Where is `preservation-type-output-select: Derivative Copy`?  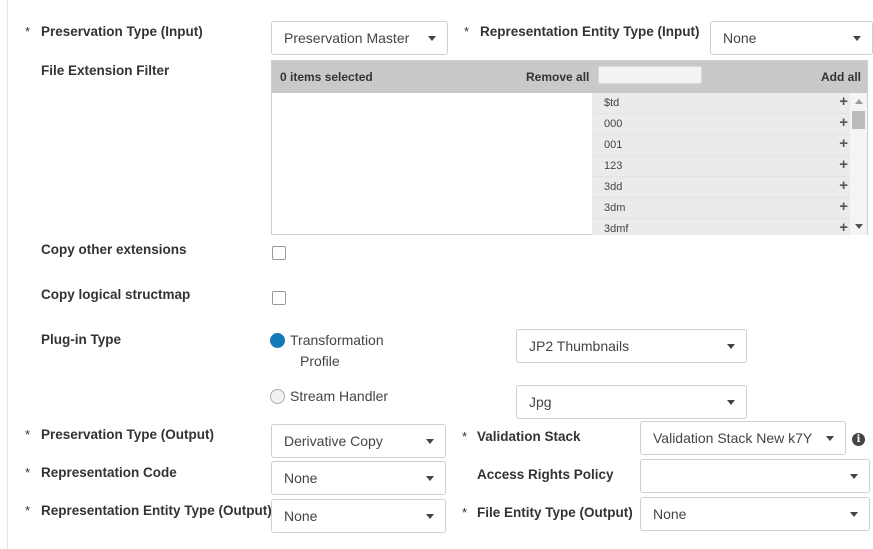 preservation-type-output-select: Derivative Copy is located at coordinates (358, 441).